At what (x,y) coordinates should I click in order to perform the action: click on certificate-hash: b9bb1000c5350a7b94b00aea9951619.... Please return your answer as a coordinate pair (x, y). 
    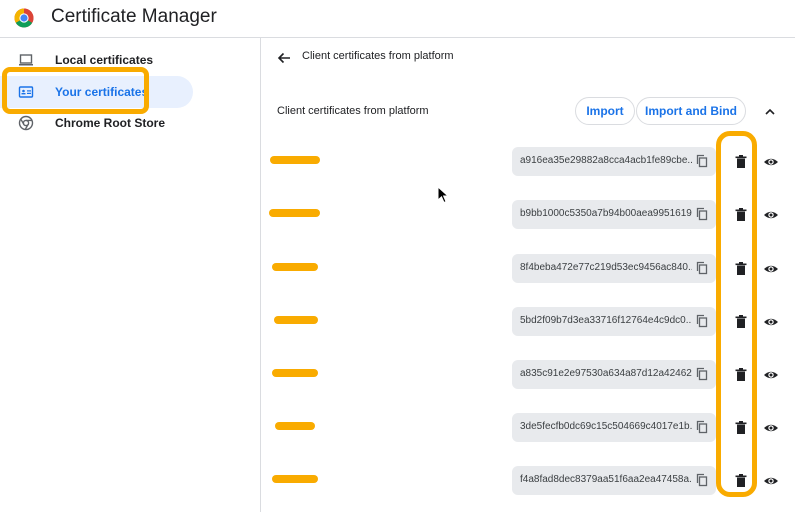
    Looking at the image, I should click on (606, 213).